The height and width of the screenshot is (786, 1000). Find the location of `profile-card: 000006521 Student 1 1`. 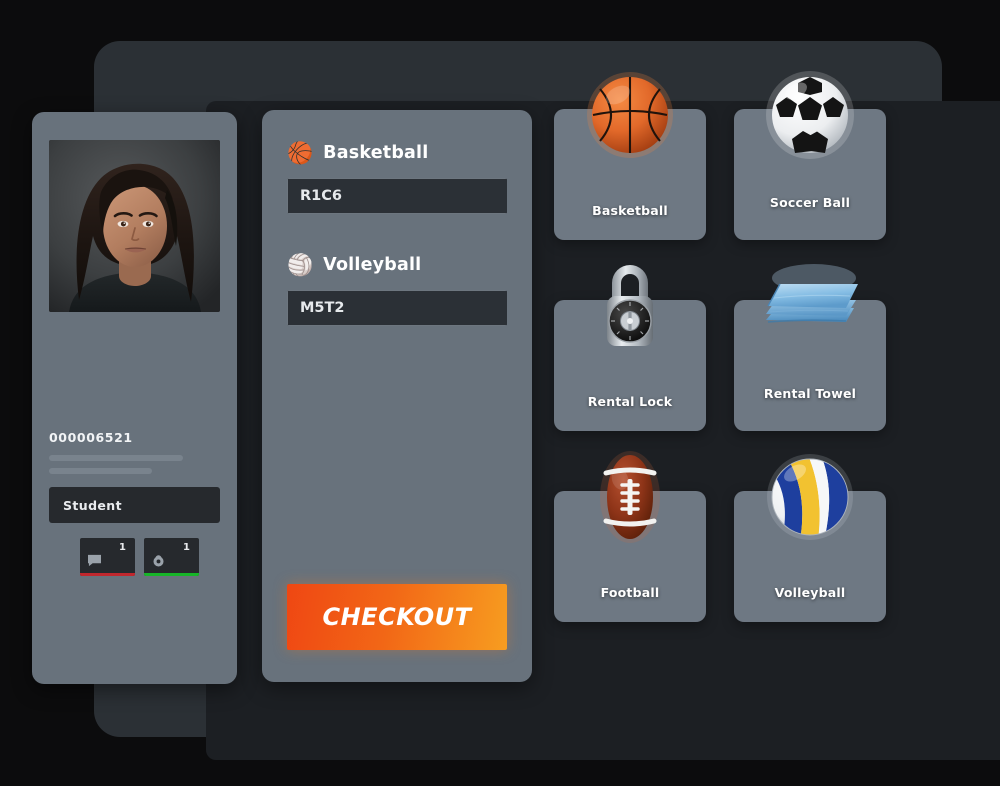

profile-card: 000006521 Student 1 1 is located at coordinates (134, 398).